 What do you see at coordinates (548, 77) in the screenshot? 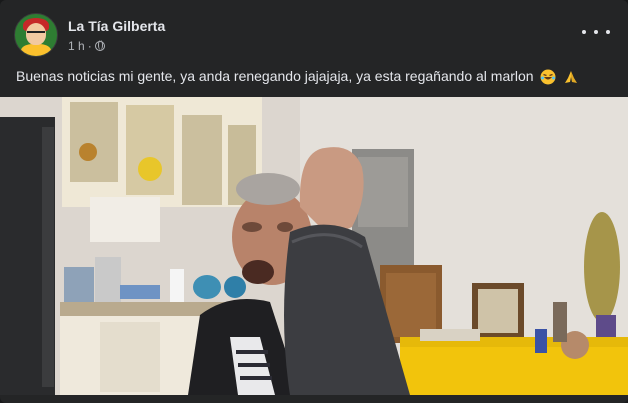
I see `rolling-on-floor-laughing-icon` at bounding box center [548, 77].